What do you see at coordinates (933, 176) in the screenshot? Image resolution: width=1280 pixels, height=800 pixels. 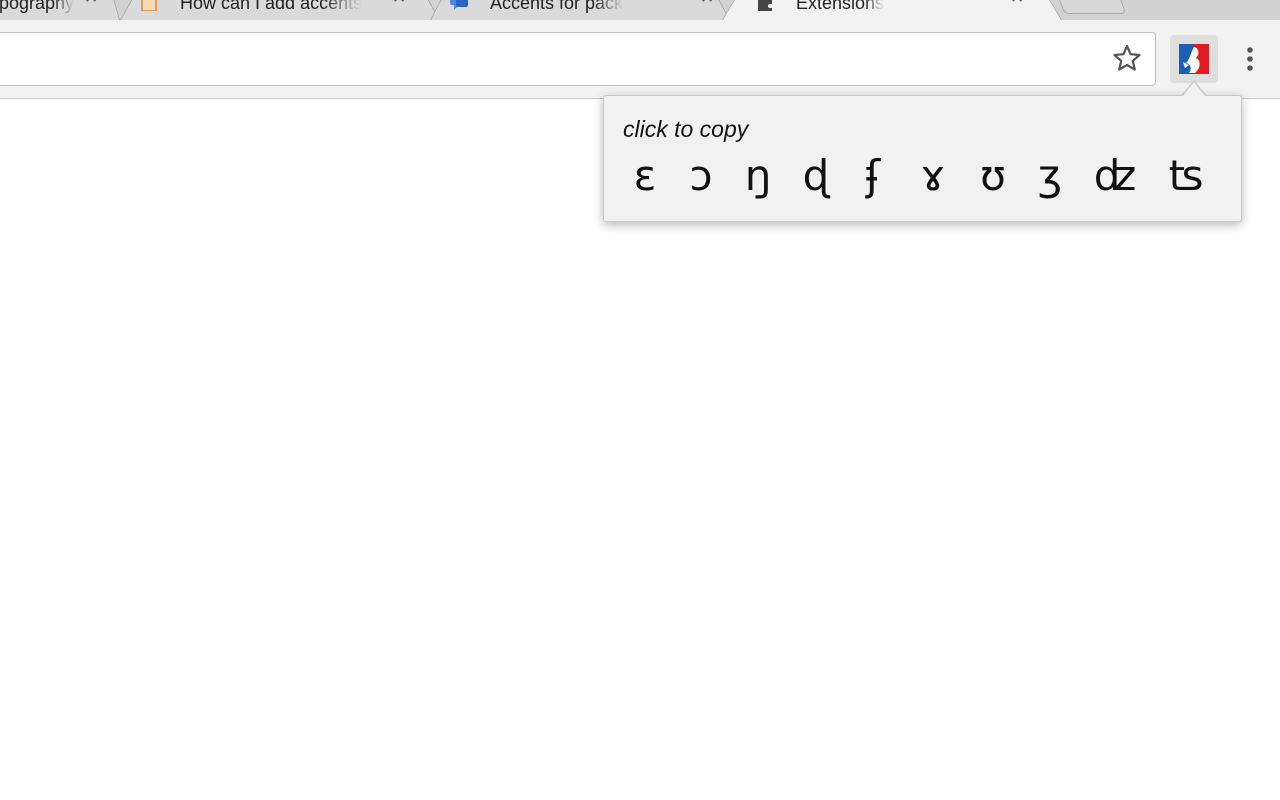 I see `symbol-button: ɤ` at bounding box center [933, 176].